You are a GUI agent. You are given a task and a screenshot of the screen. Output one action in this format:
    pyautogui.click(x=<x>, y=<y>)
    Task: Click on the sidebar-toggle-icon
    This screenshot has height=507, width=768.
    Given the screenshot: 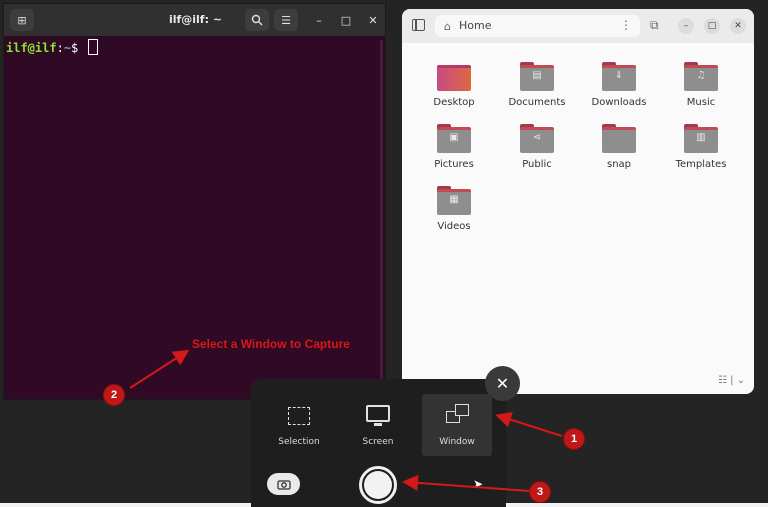 What is the action you would take?
    pyautogui.click(x=418, y=25)
    